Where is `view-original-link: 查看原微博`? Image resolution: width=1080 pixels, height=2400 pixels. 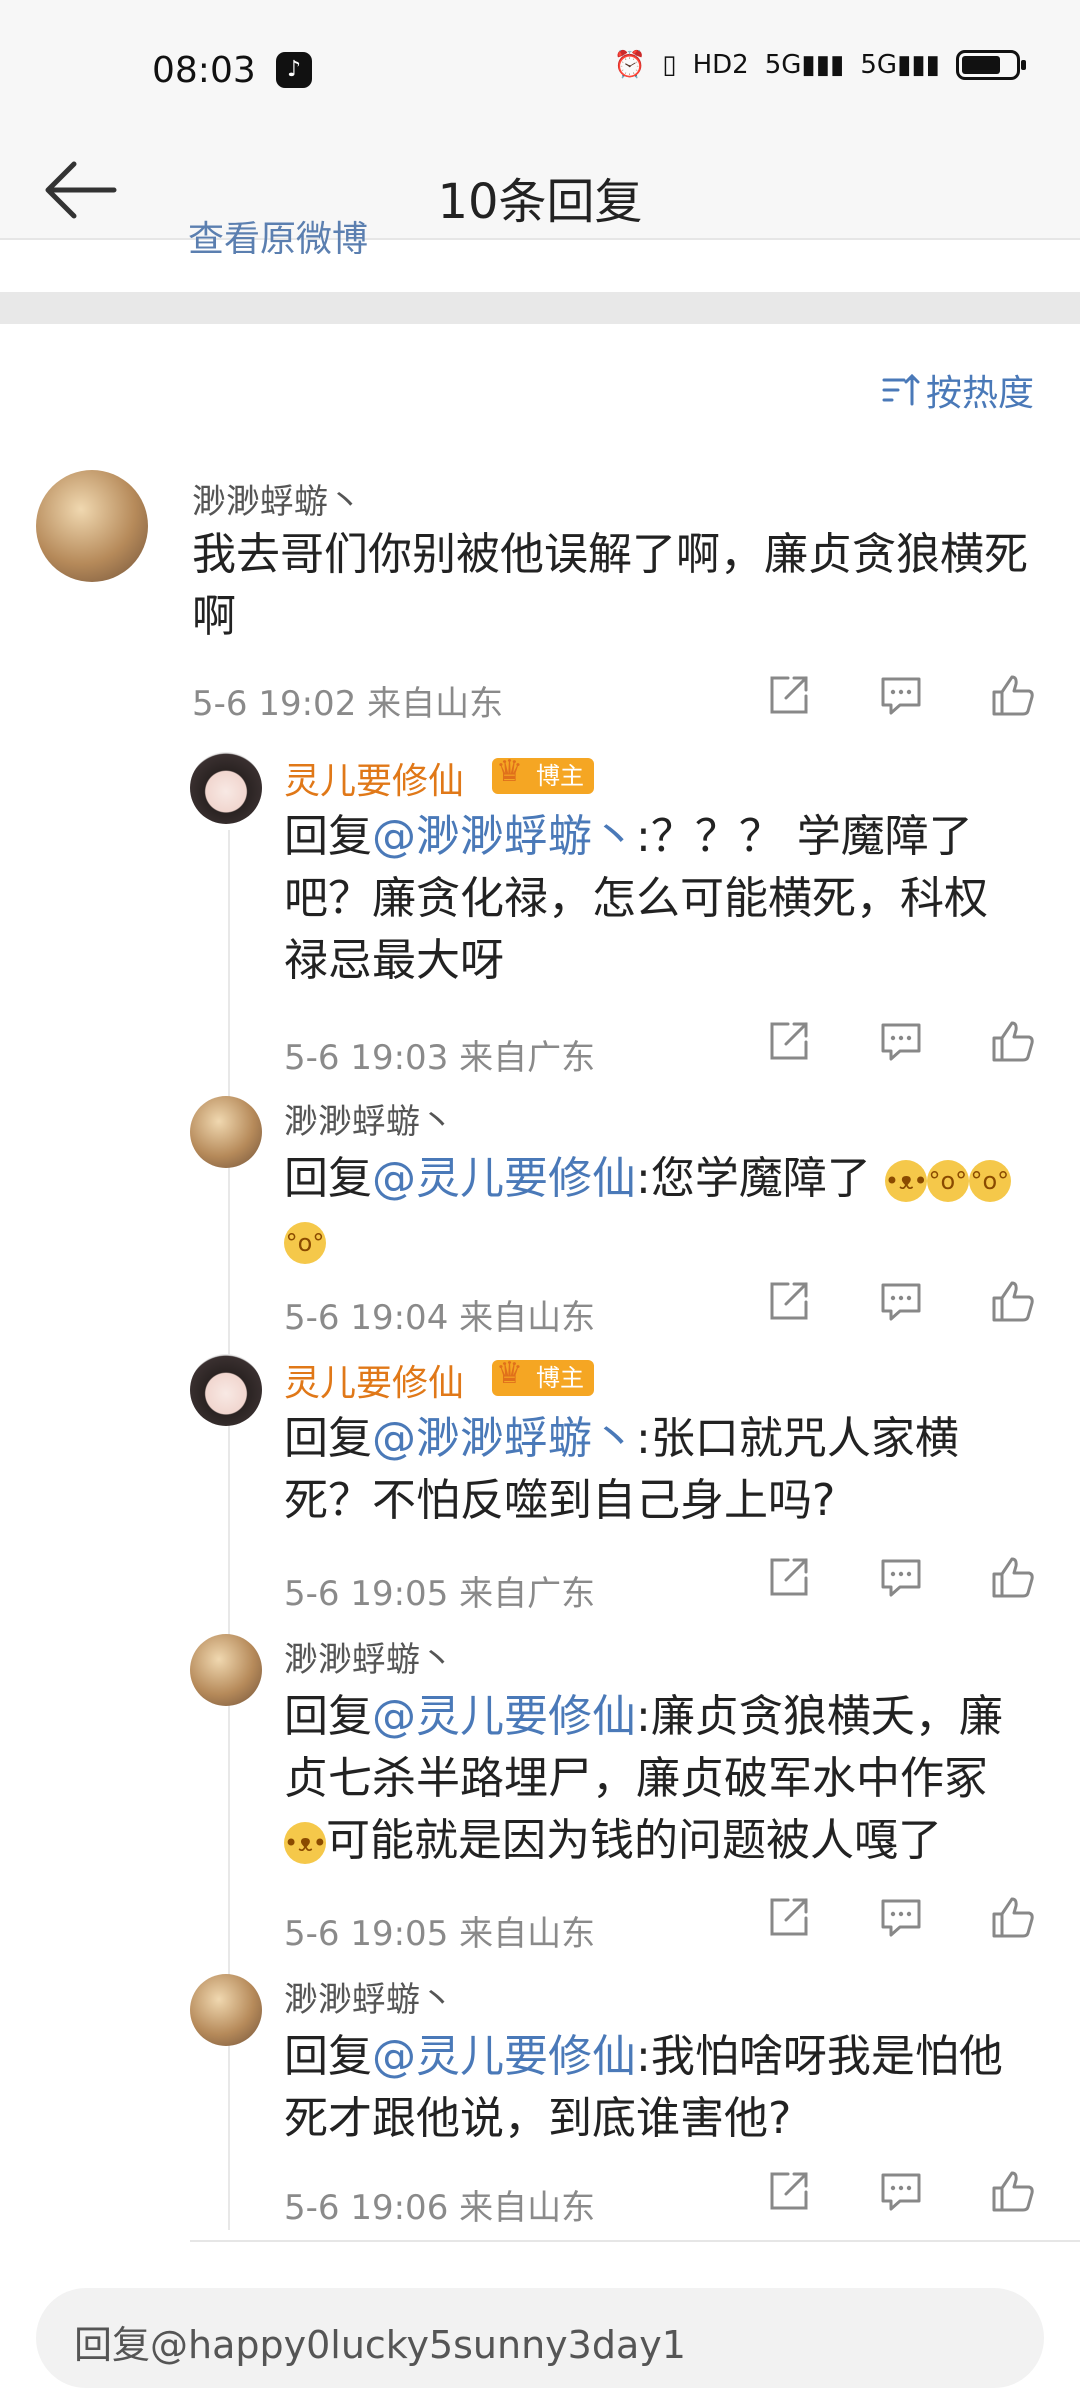
view-original-link: 查看原微博 is located at coordinates (278, 232).